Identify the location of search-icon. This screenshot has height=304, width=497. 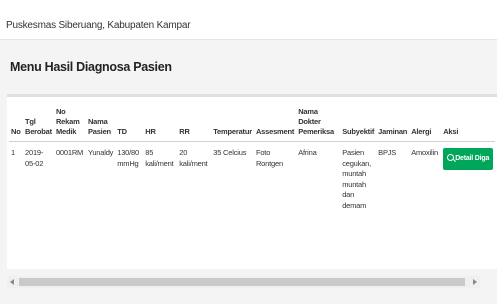
(451, 157).